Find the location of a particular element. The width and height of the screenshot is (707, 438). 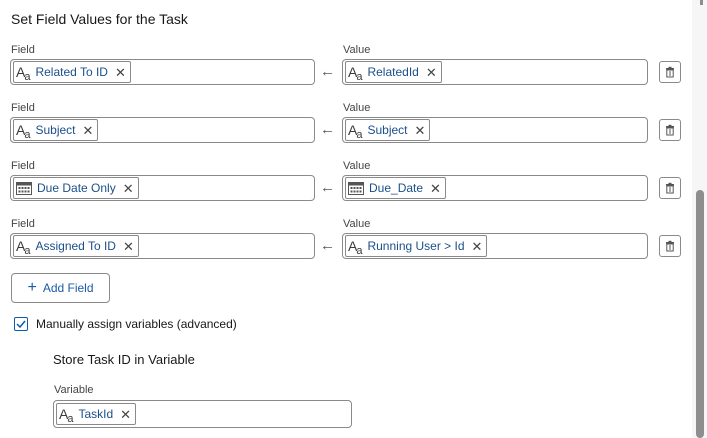

value-pill-label: Subject is located at coordinates (387, 130).